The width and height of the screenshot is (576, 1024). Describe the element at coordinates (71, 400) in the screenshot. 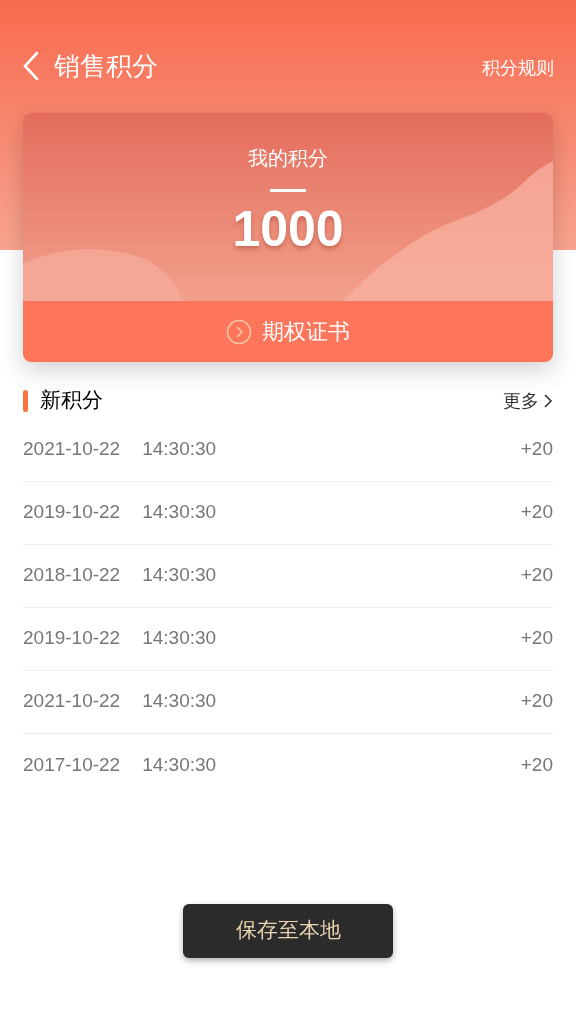

I see `section-title: 新积分` at that location.